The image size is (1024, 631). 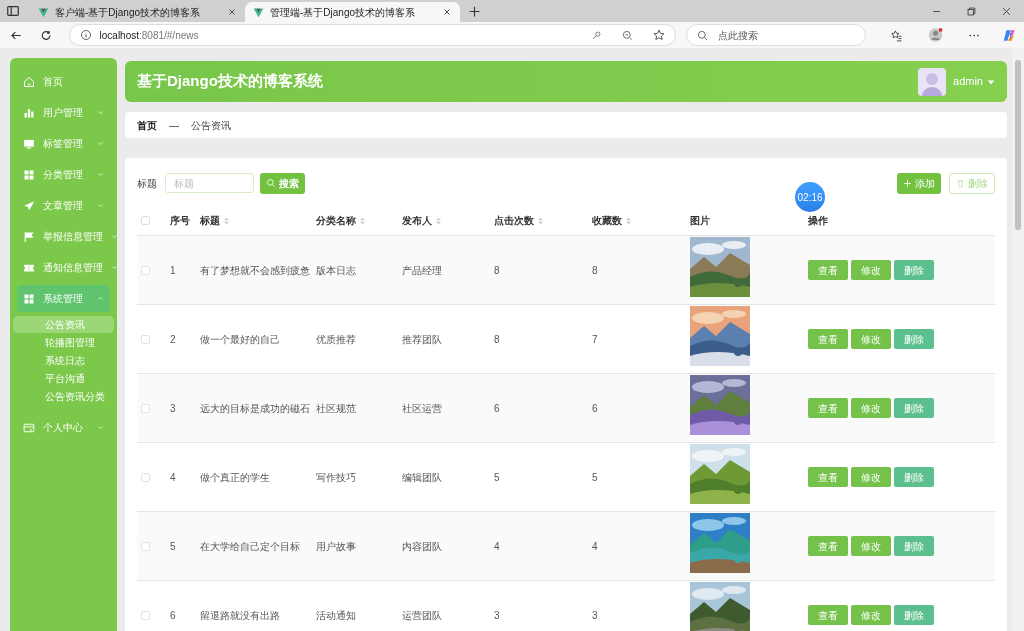 I want to click on sidebar-item: 文章管理, so click(x=63, y=205).